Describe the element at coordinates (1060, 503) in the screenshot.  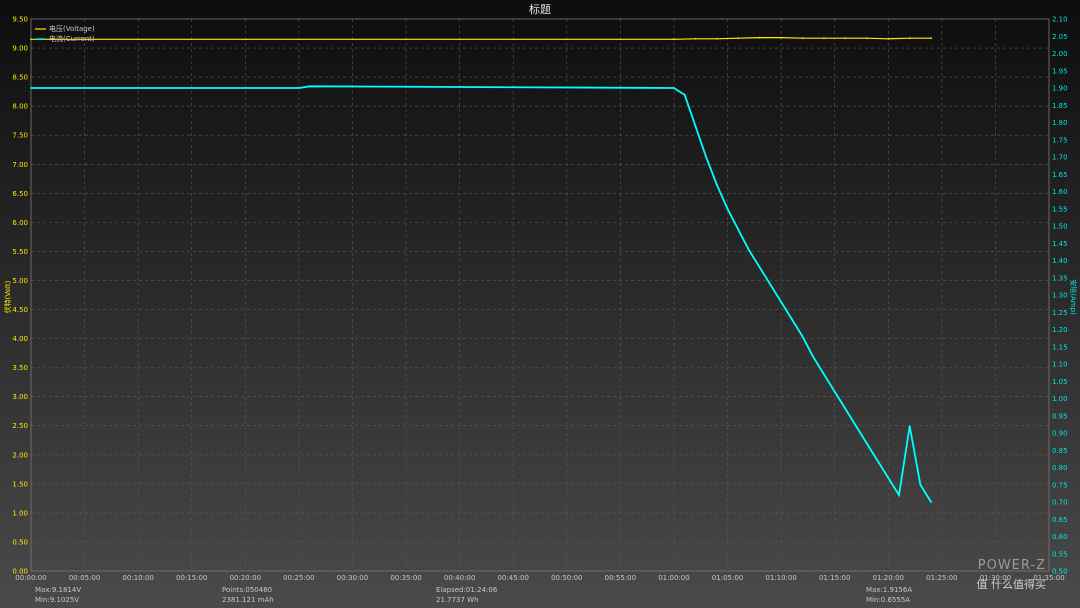
I see `y-right-tick-label: 0.70` at that location.